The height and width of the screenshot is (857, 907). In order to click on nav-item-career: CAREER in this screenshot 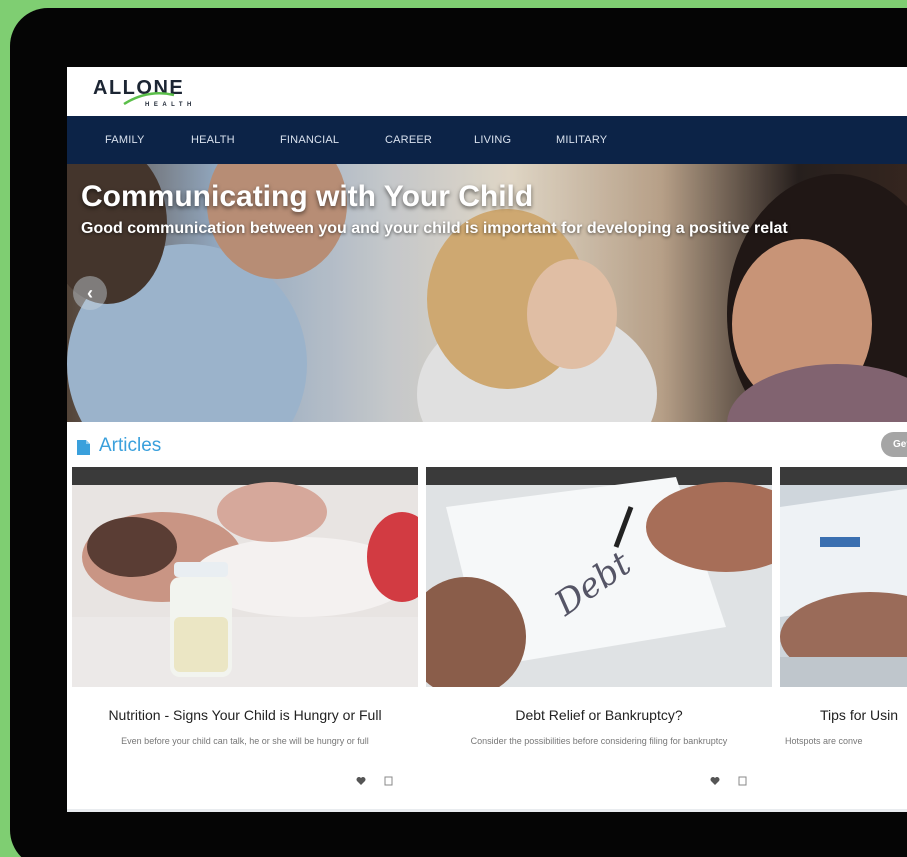, I will do `click(408, 140)`.